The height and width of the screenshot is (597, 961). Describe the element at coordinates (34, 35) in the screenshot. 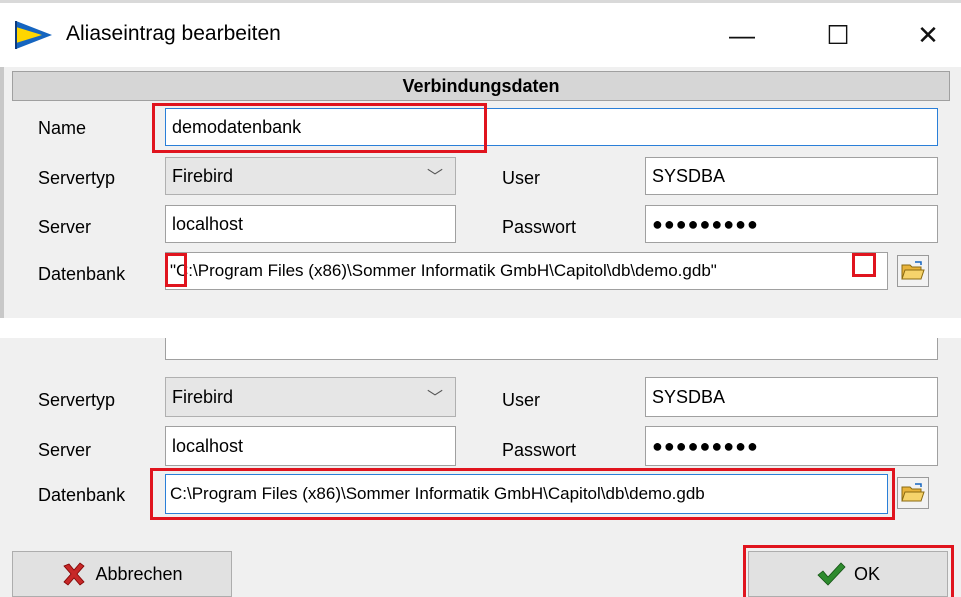

I see `app-flag-icon` at that location.